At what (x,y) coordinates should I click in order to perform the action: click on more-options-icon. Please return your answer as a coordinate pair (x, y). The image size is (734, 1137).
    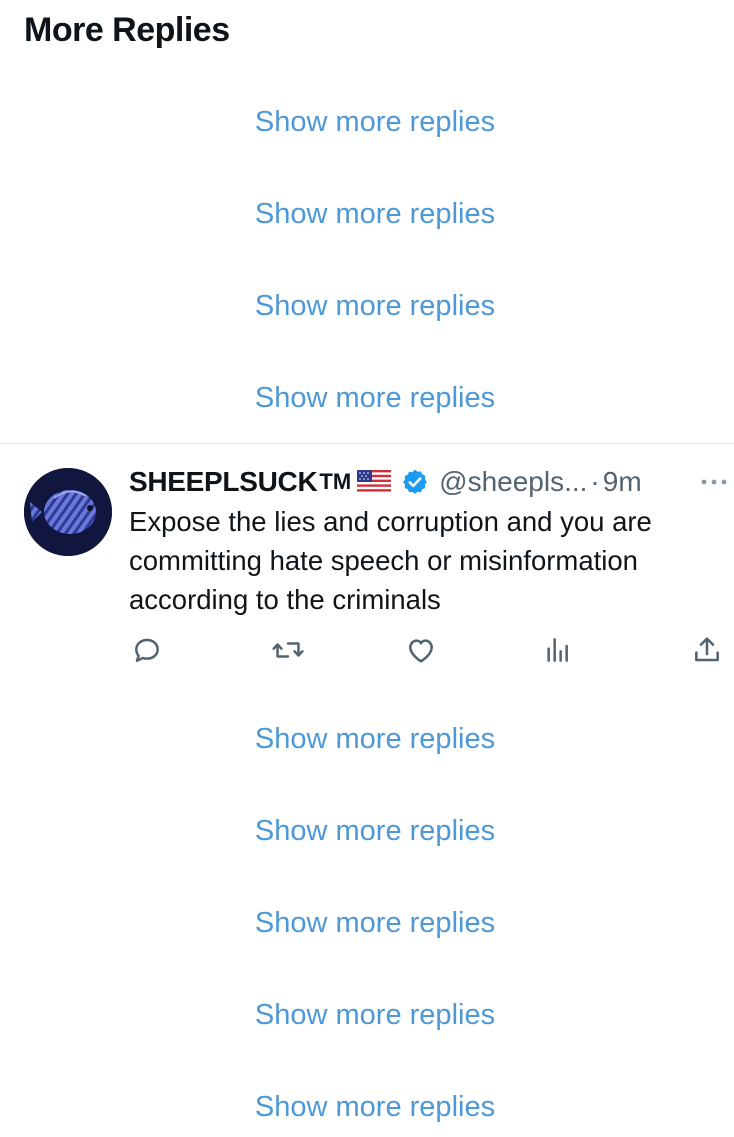
    Looking at the image, I should click on (714, 482).